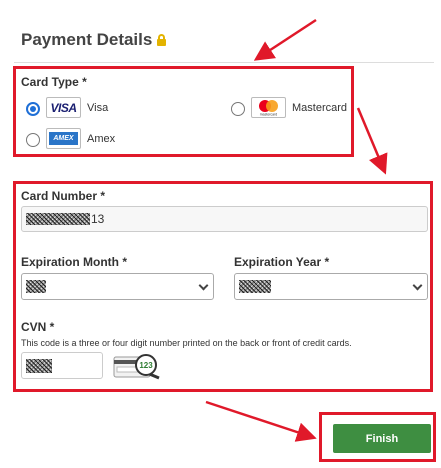 The width and height of the screenshot is (441, 468). I want to click on visa-radio, so click(33, 109).